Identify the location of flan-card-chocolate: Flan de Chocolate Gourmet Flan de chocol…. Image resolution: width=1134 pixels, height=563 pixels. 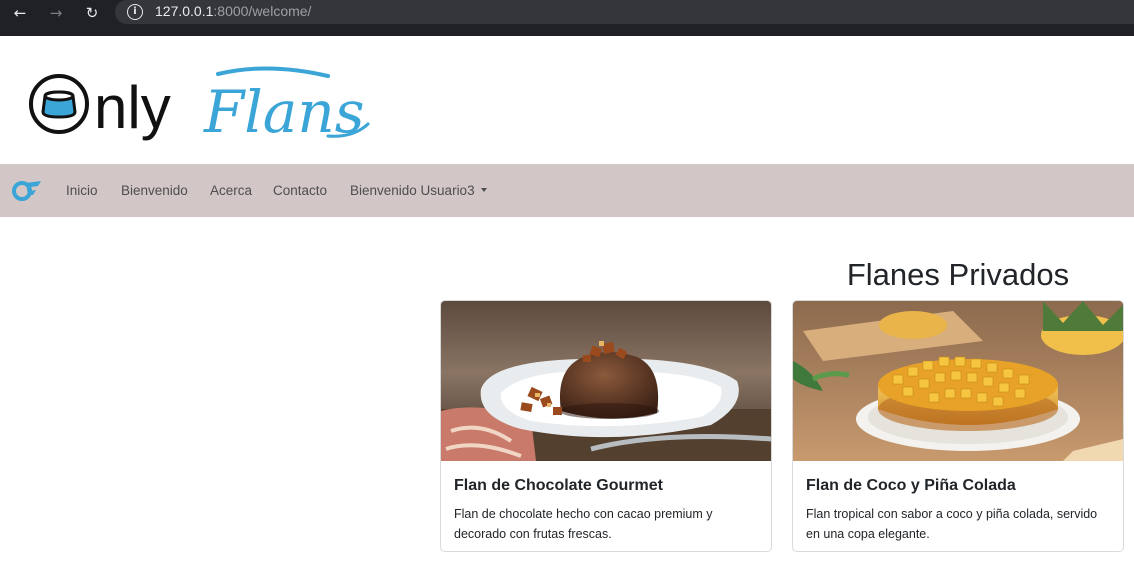
(606, 426).